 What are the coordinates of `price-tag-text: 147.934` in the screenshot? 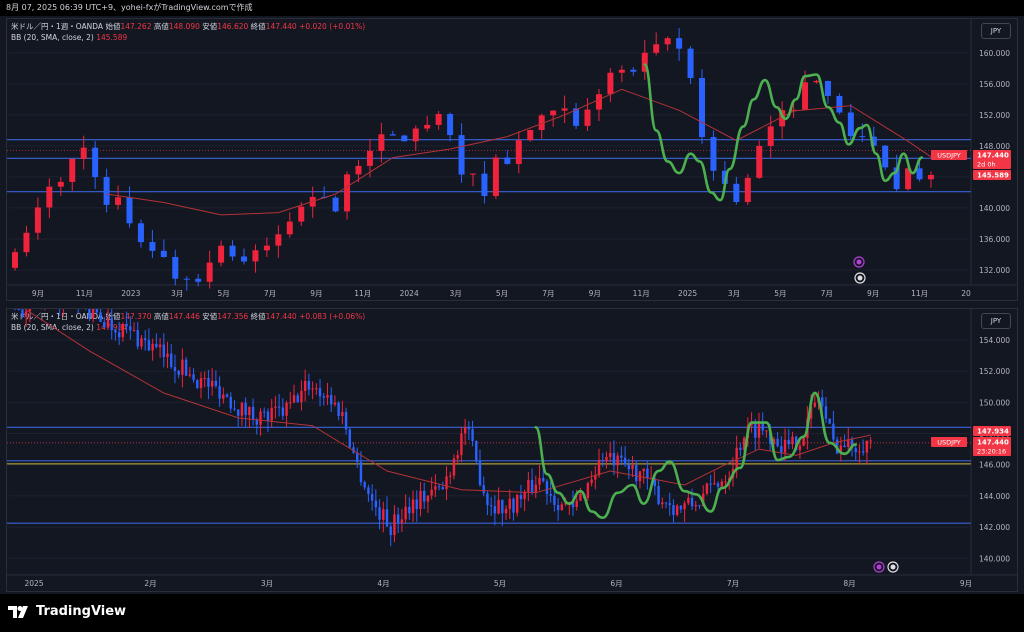 It's located at (993, 432).